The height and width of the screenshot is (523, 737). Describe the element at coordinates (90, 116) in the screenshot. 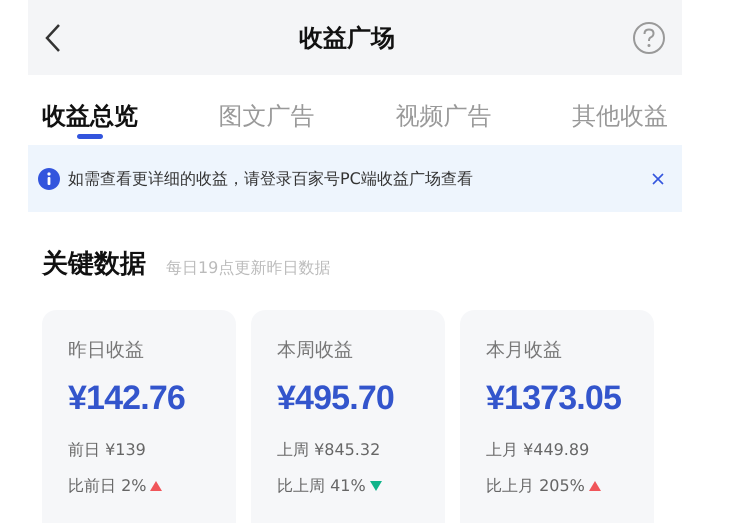

I see `tab: 收益总览` at that location.